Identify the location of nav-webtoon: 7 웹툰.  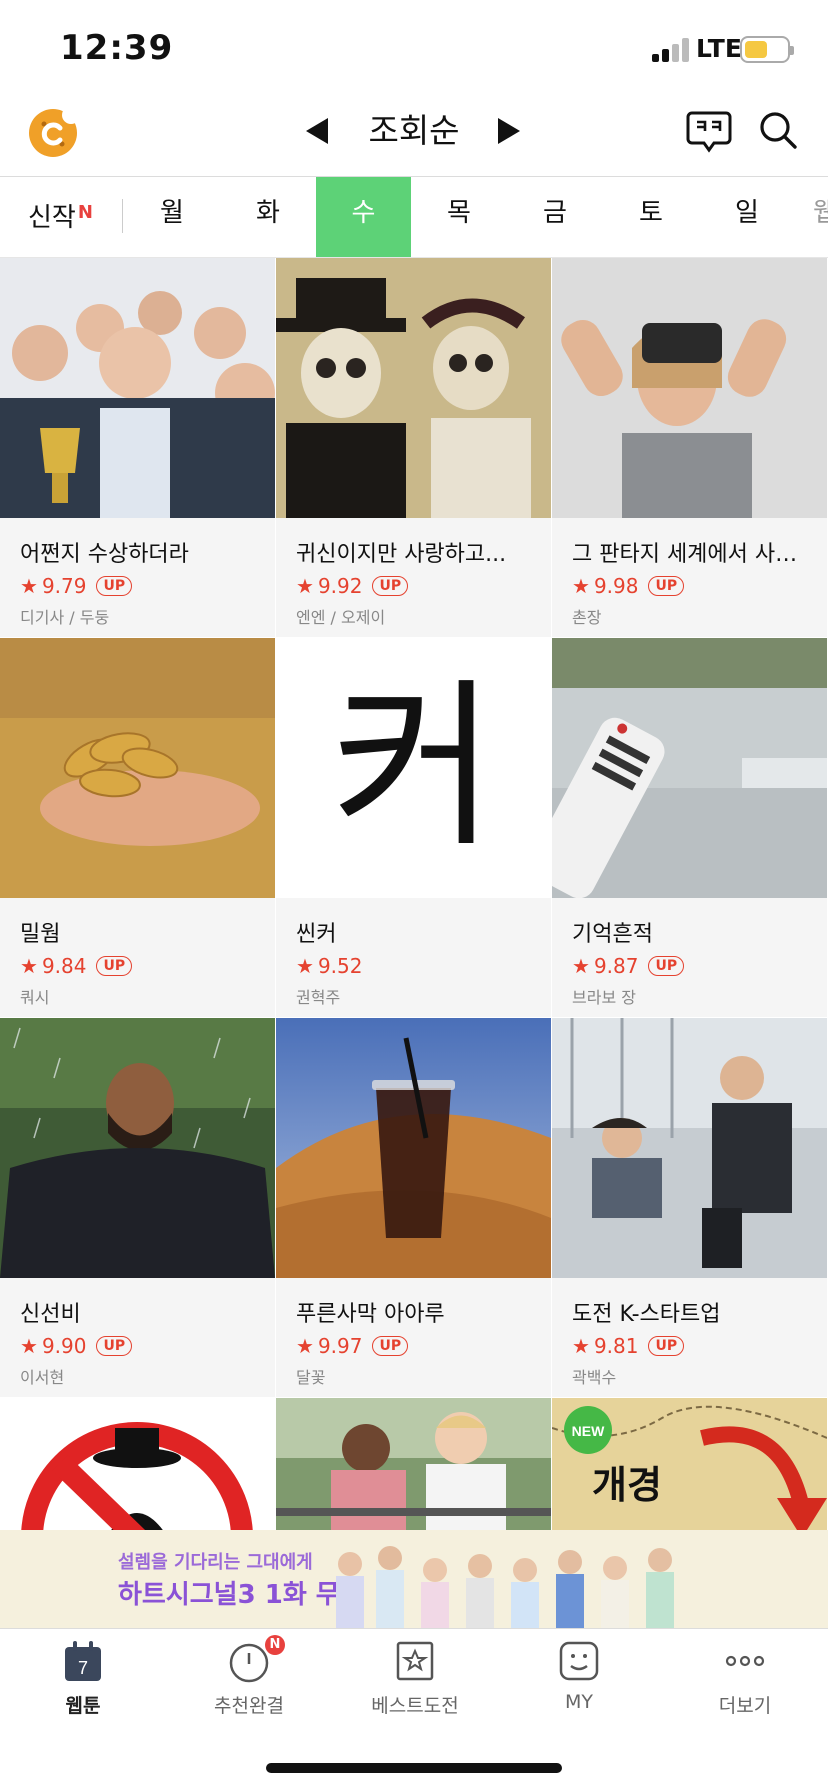
(83, 1678).